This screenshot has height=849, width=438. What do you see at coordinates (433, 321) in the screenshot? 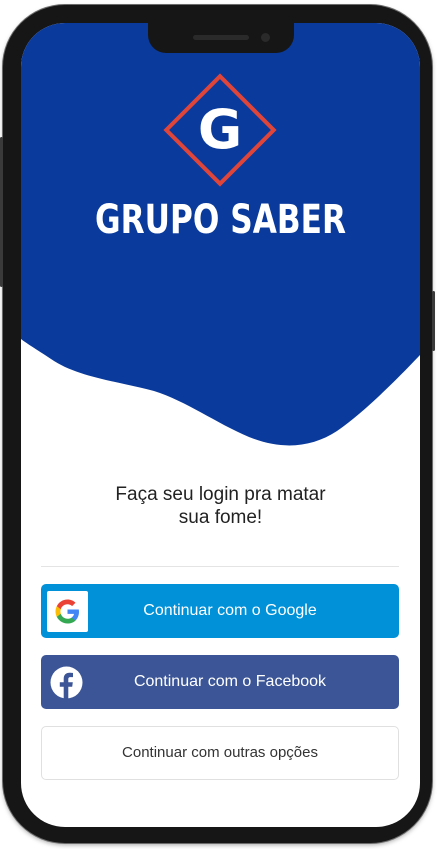
I see `phone-side-button-right` at bounding box center [433, 321].